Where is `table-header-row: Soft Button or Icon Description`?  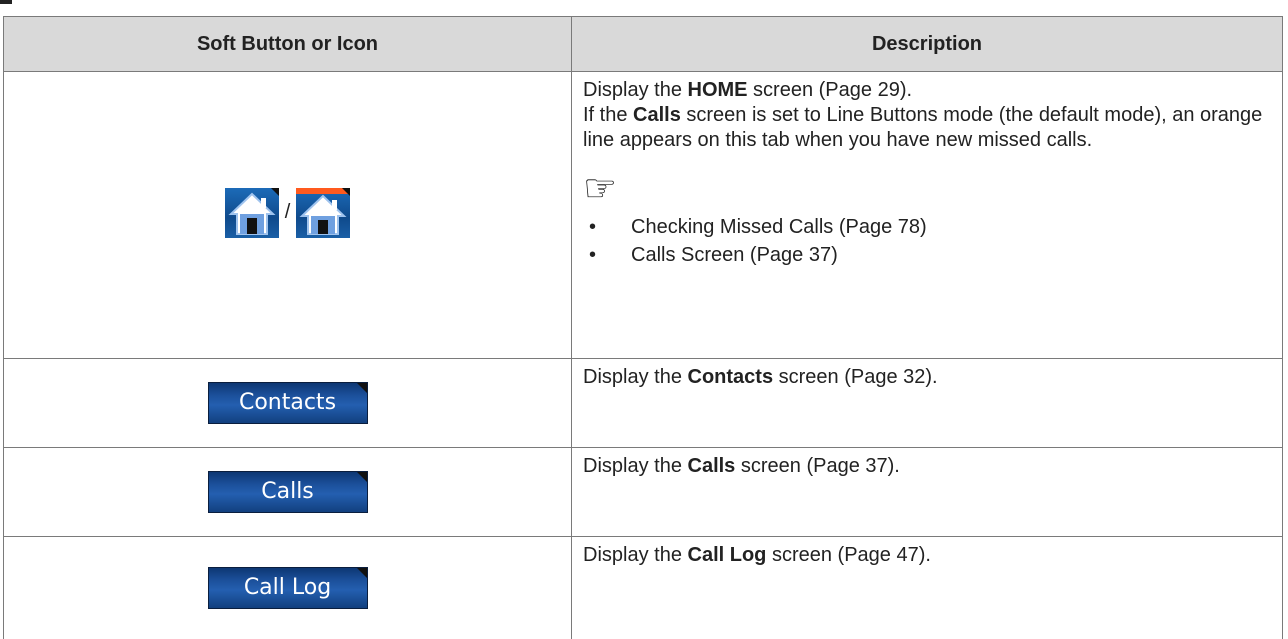
table-header-row: Soft Button or Icon Description is located at coordinates (643, 44).